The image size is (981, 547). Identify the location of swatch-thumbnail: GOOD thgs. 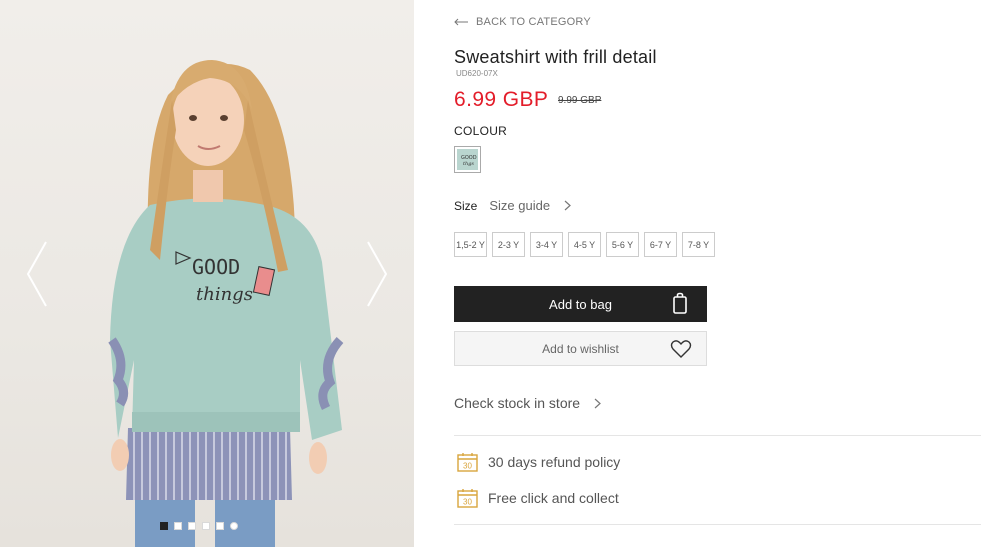
(467, 159).